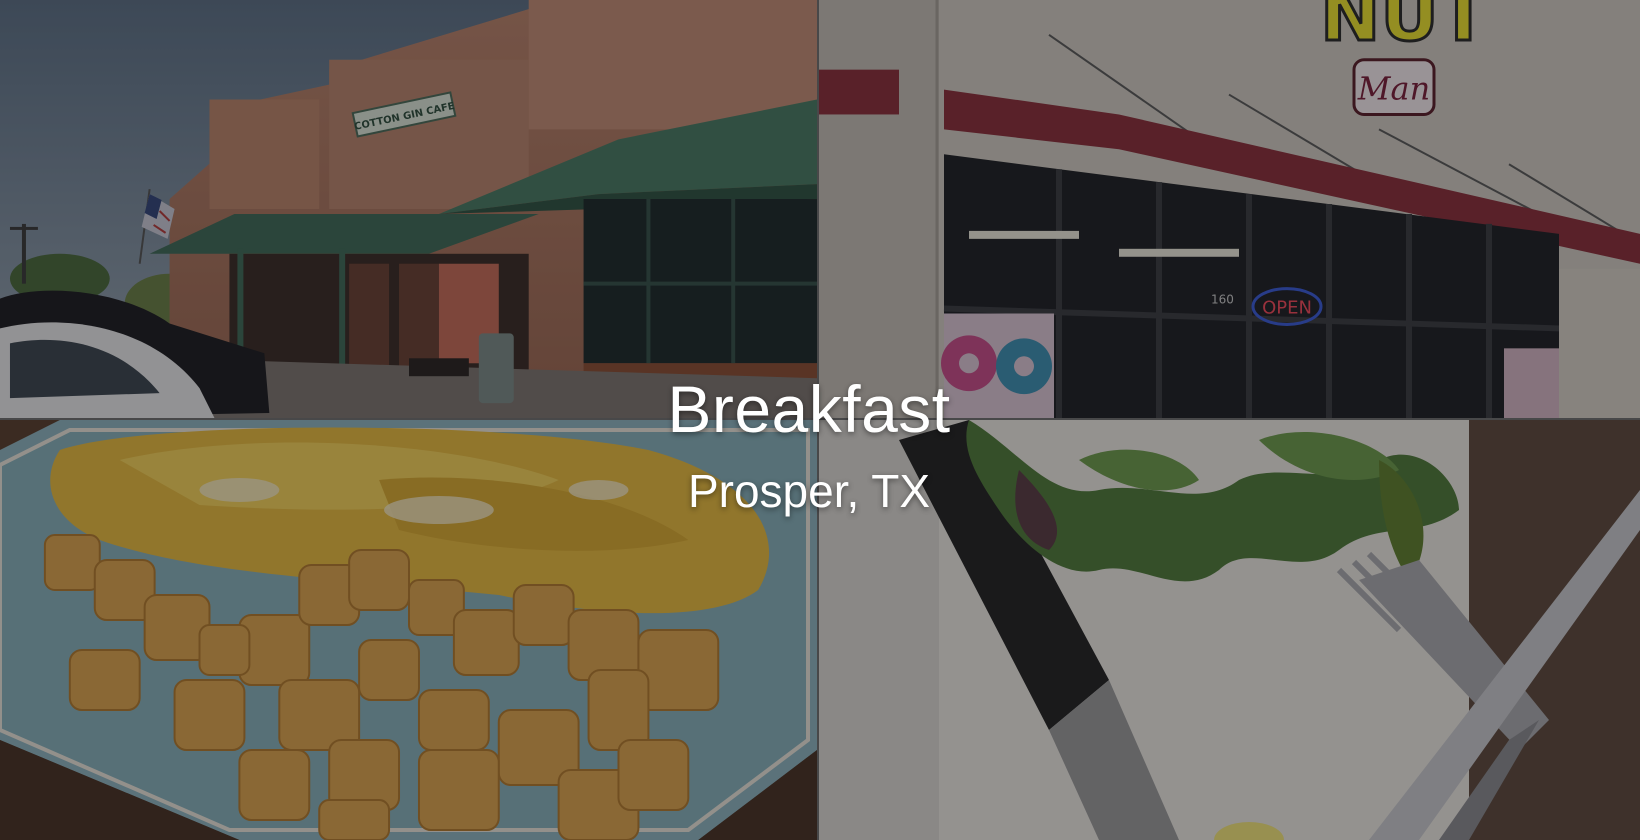 The width and height of the screenshot is (1640, 840). What do you see at coordinates (809, 491) in the screenshot?
I see `hero-subtitle: Prosper, TX` at bounding box center [809, 491].